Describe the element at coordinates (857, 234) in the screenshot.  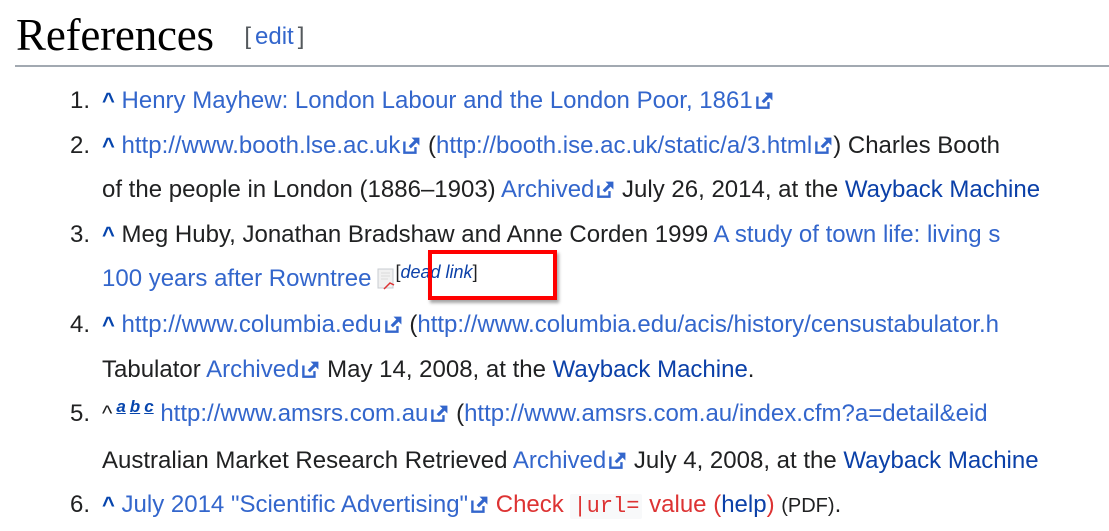
I see `reference-link: A study of town life: living s` at that location.